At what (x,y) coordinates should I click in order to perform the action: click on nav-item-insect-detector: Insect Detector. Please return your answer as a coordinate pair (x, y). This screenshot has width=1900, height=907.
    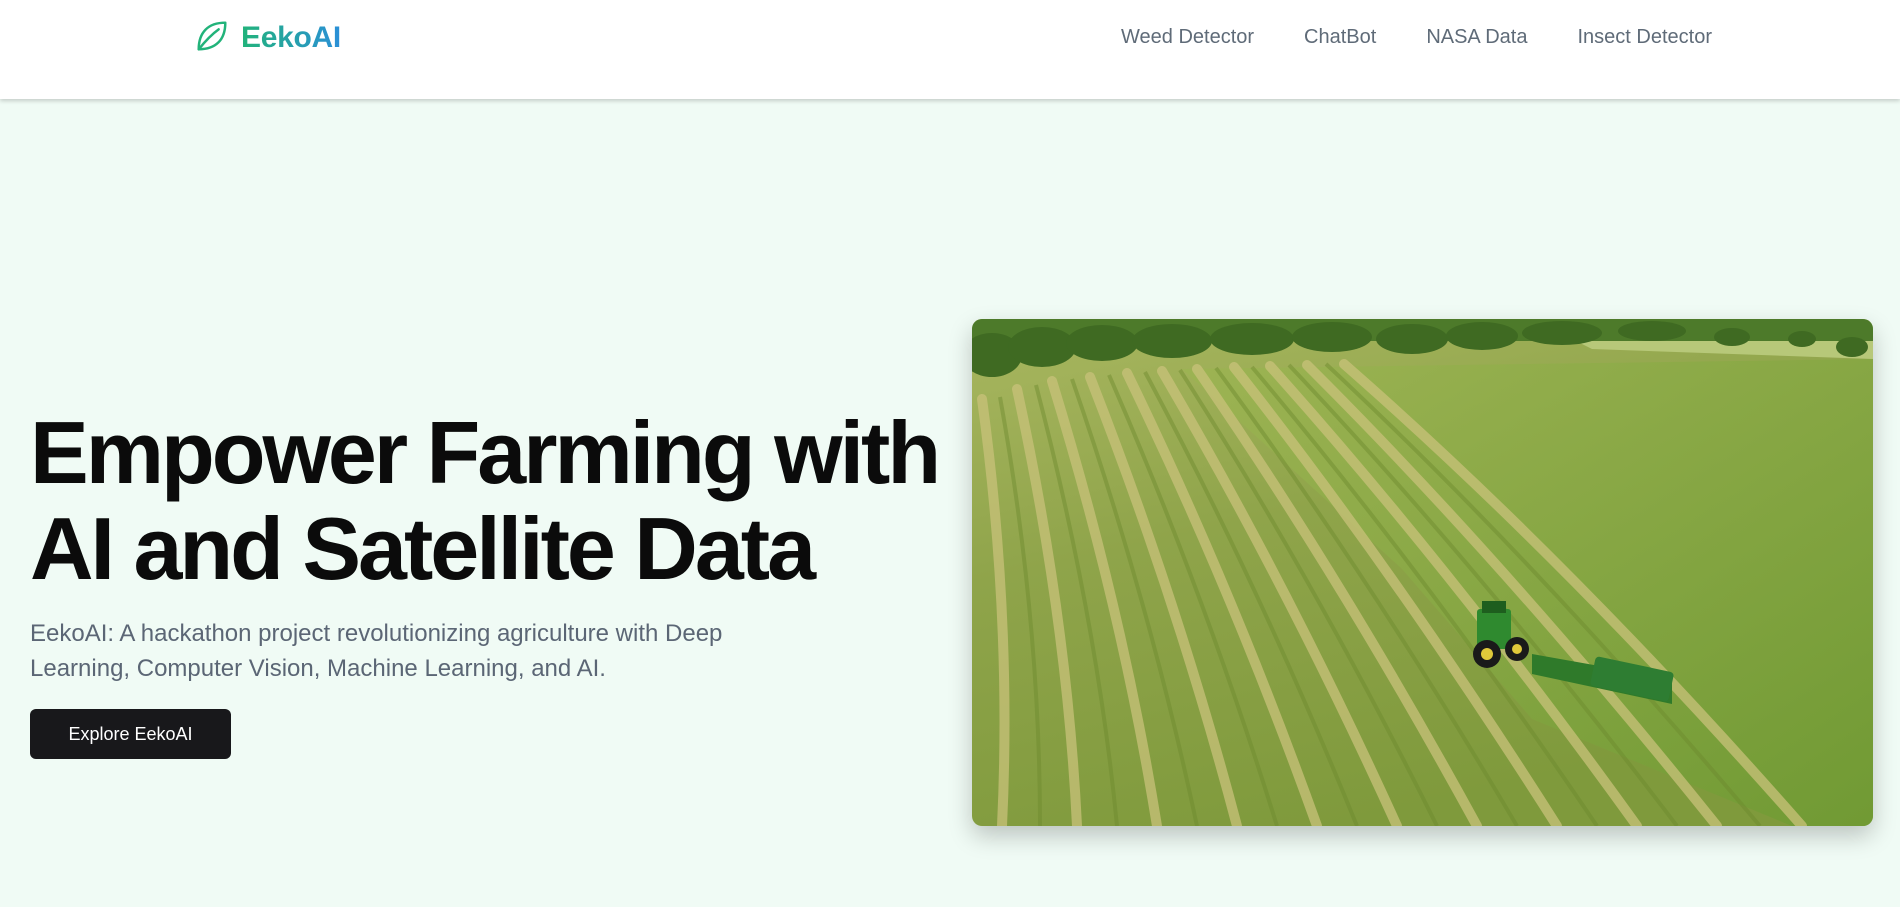
    Looking at the image, I should click on (1644, 37).